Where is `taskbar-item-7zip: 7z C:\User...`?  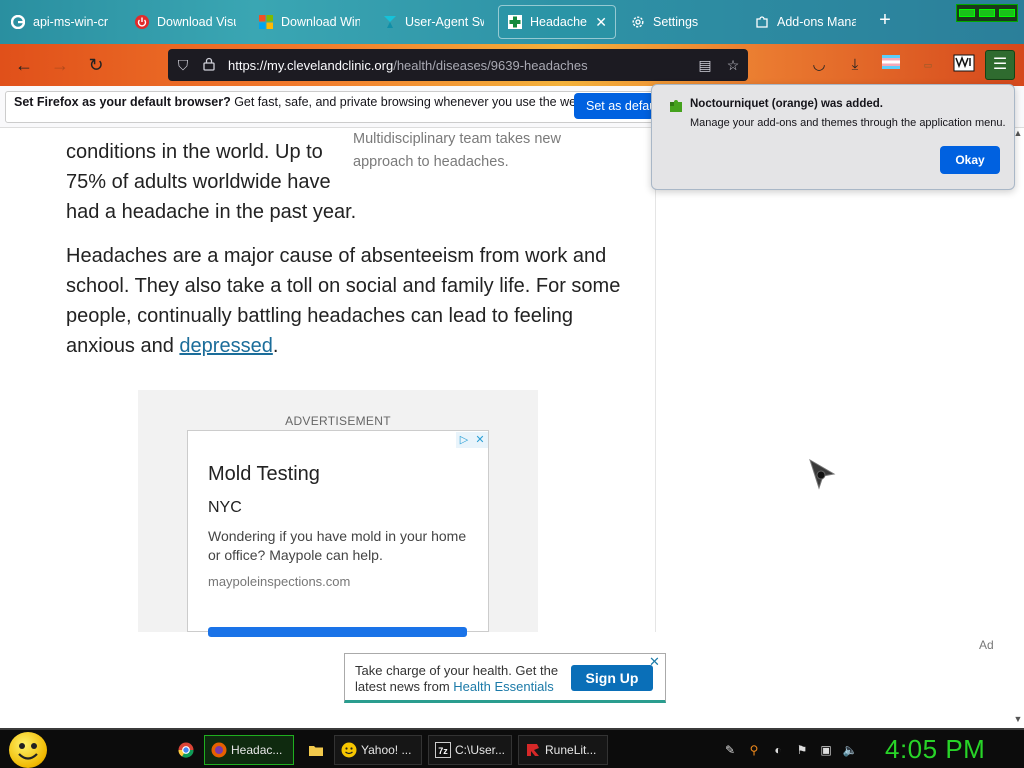
taskbar-item-7zip: 7z C:\User... is located at coordinates (470, 750).